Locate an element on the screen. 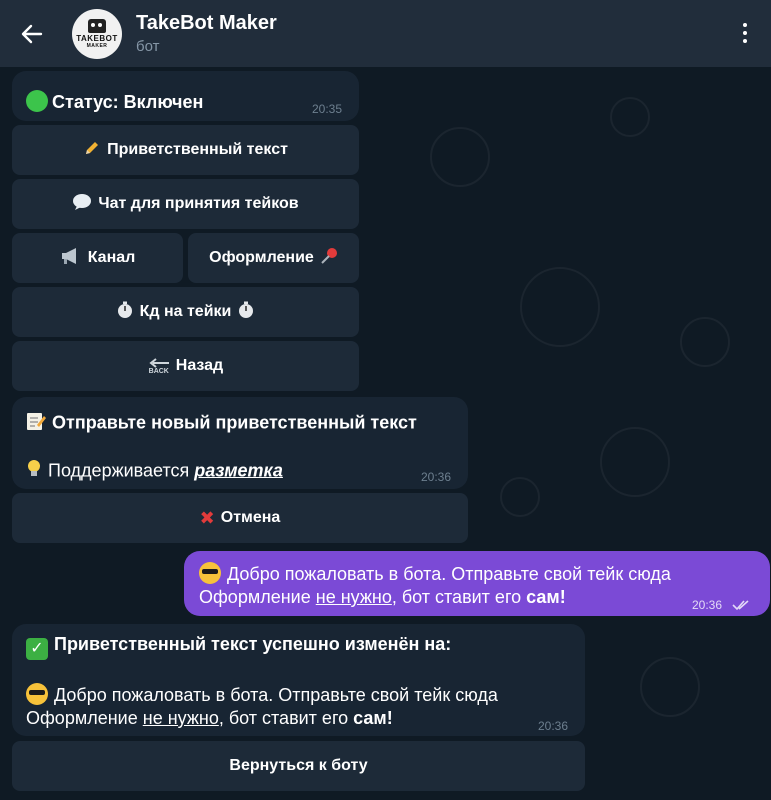 This screenshot has height=800, width=771. bot-avatar: TAKEBOT MAKER is located at coordinates (97, 33).